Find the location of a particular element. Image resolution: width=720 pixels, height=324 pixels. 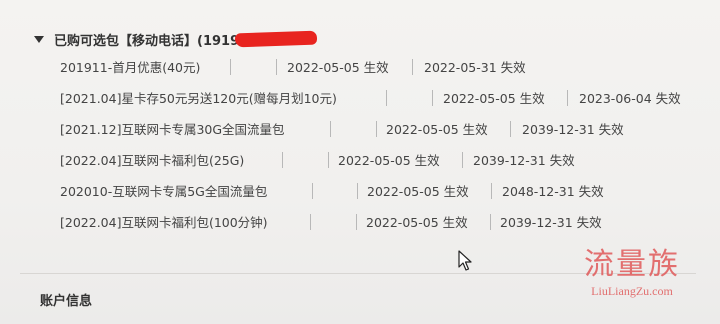

account-info-title: 账户信息 is located at coordinates (66, 299).